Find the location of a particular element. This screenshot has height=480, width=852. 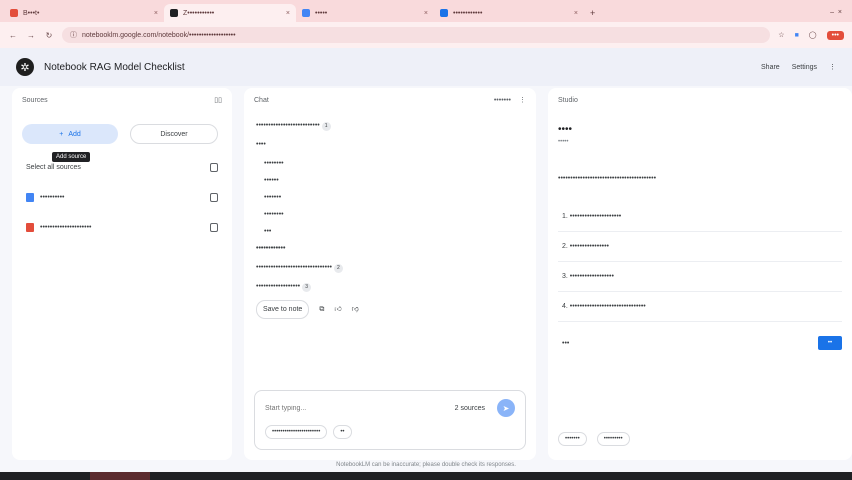

tab-label: •••••••••••• is located at coordinates (468, 13).